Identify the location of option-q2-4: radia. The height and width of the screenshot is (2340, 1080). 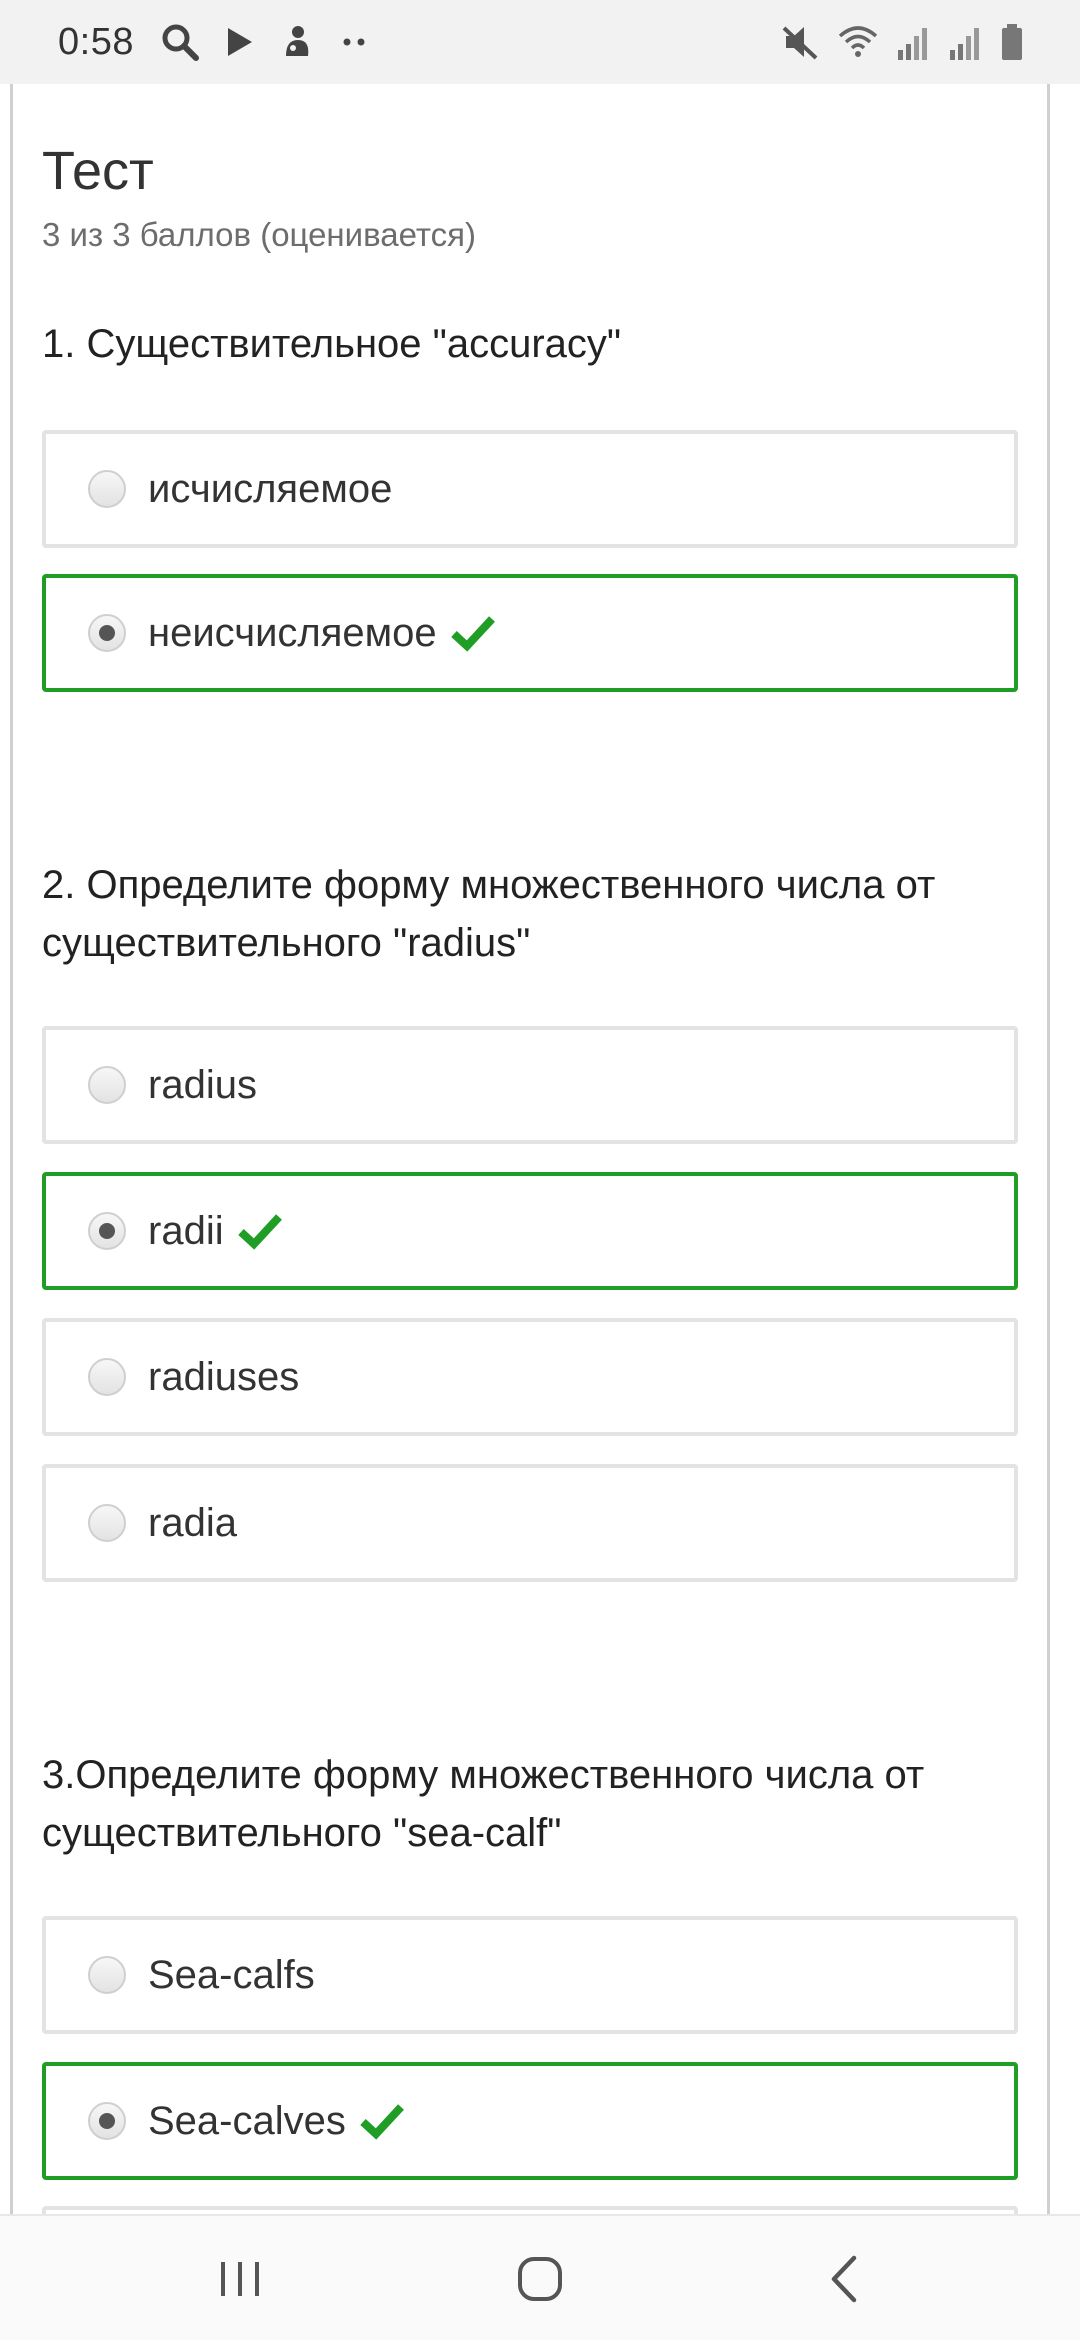
(530, 1523).